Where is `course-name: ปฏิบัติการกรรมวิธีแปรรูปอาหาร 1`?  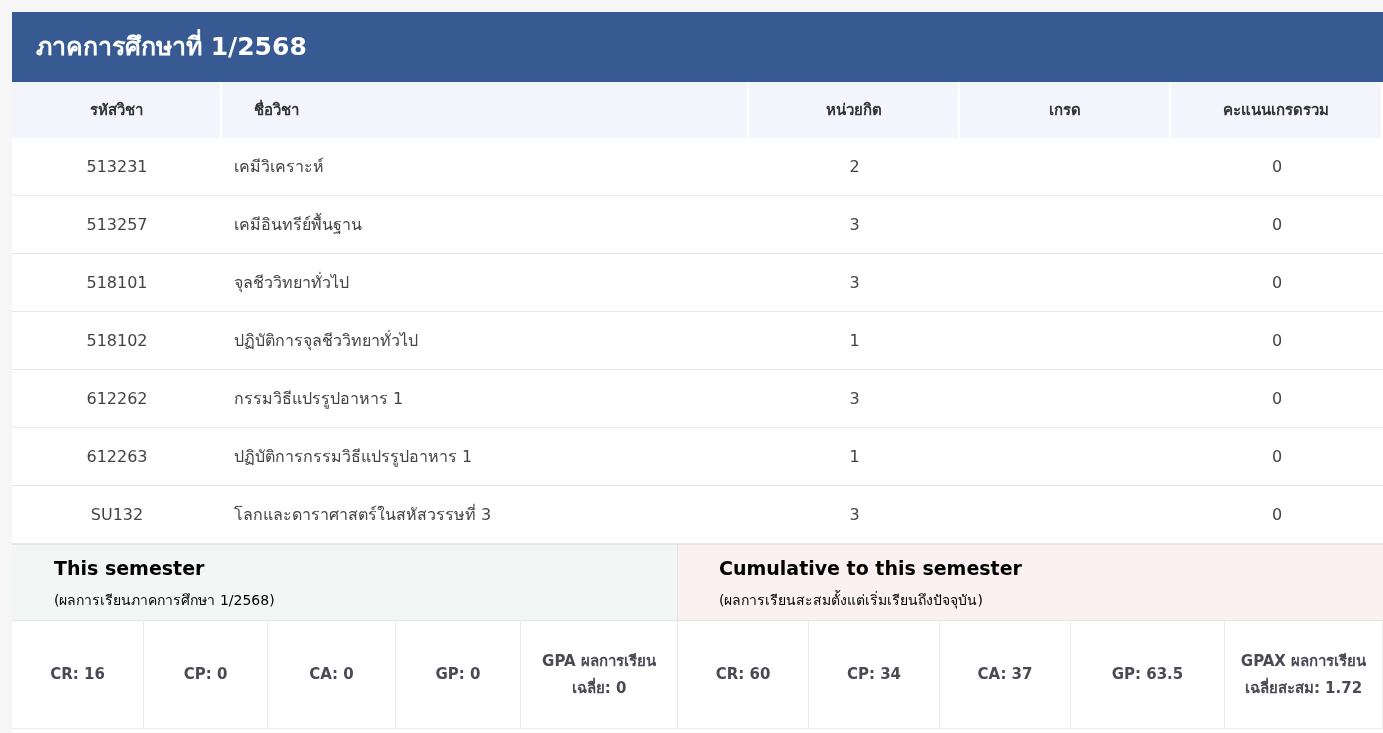 course-name: ปฏิบัติการกรรมวิธีแปรรูปอาหาร 1 is located at coordinates (353, 457).